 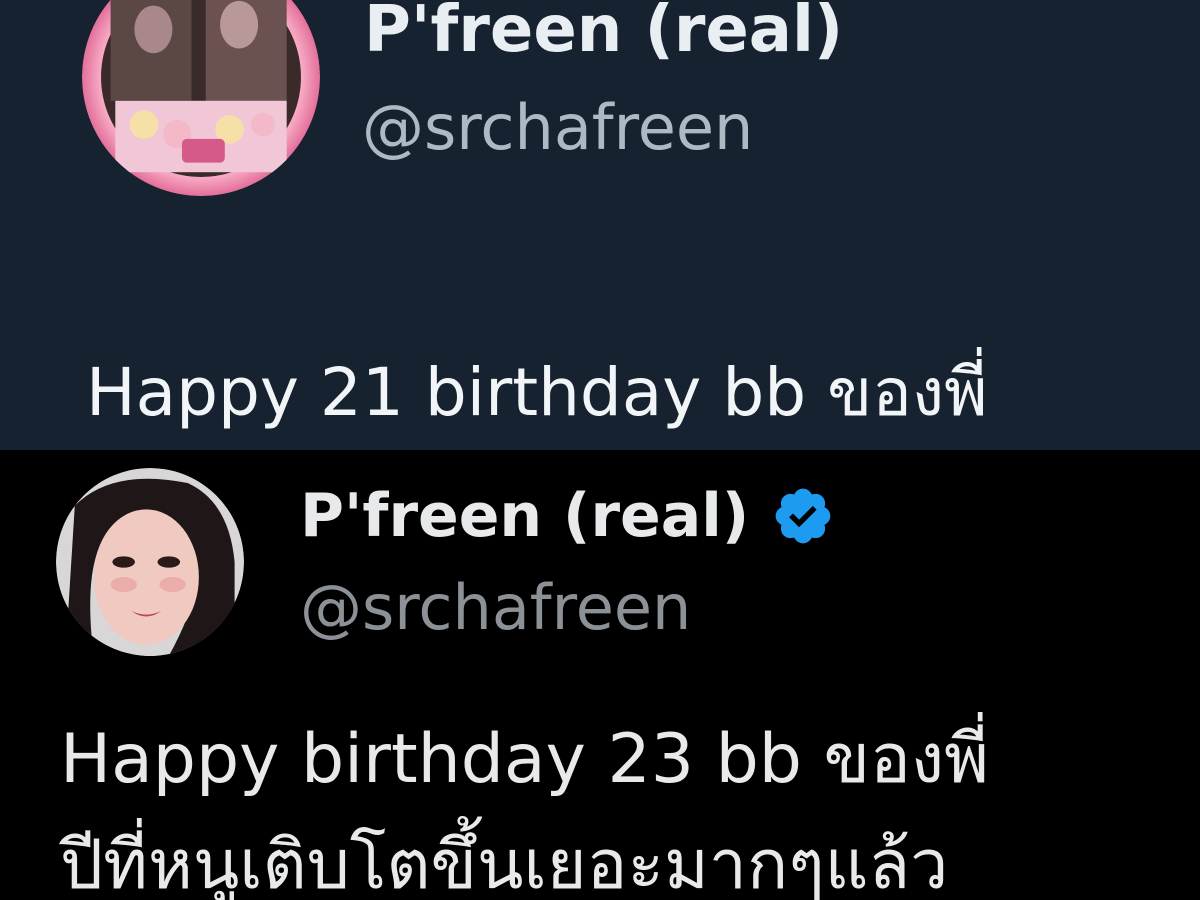 I want to click on tweet-text-line-2: ปีที่หนูเติบโตขึ้นเยอะมากๆแล้ว, so click(x=504, y=863).